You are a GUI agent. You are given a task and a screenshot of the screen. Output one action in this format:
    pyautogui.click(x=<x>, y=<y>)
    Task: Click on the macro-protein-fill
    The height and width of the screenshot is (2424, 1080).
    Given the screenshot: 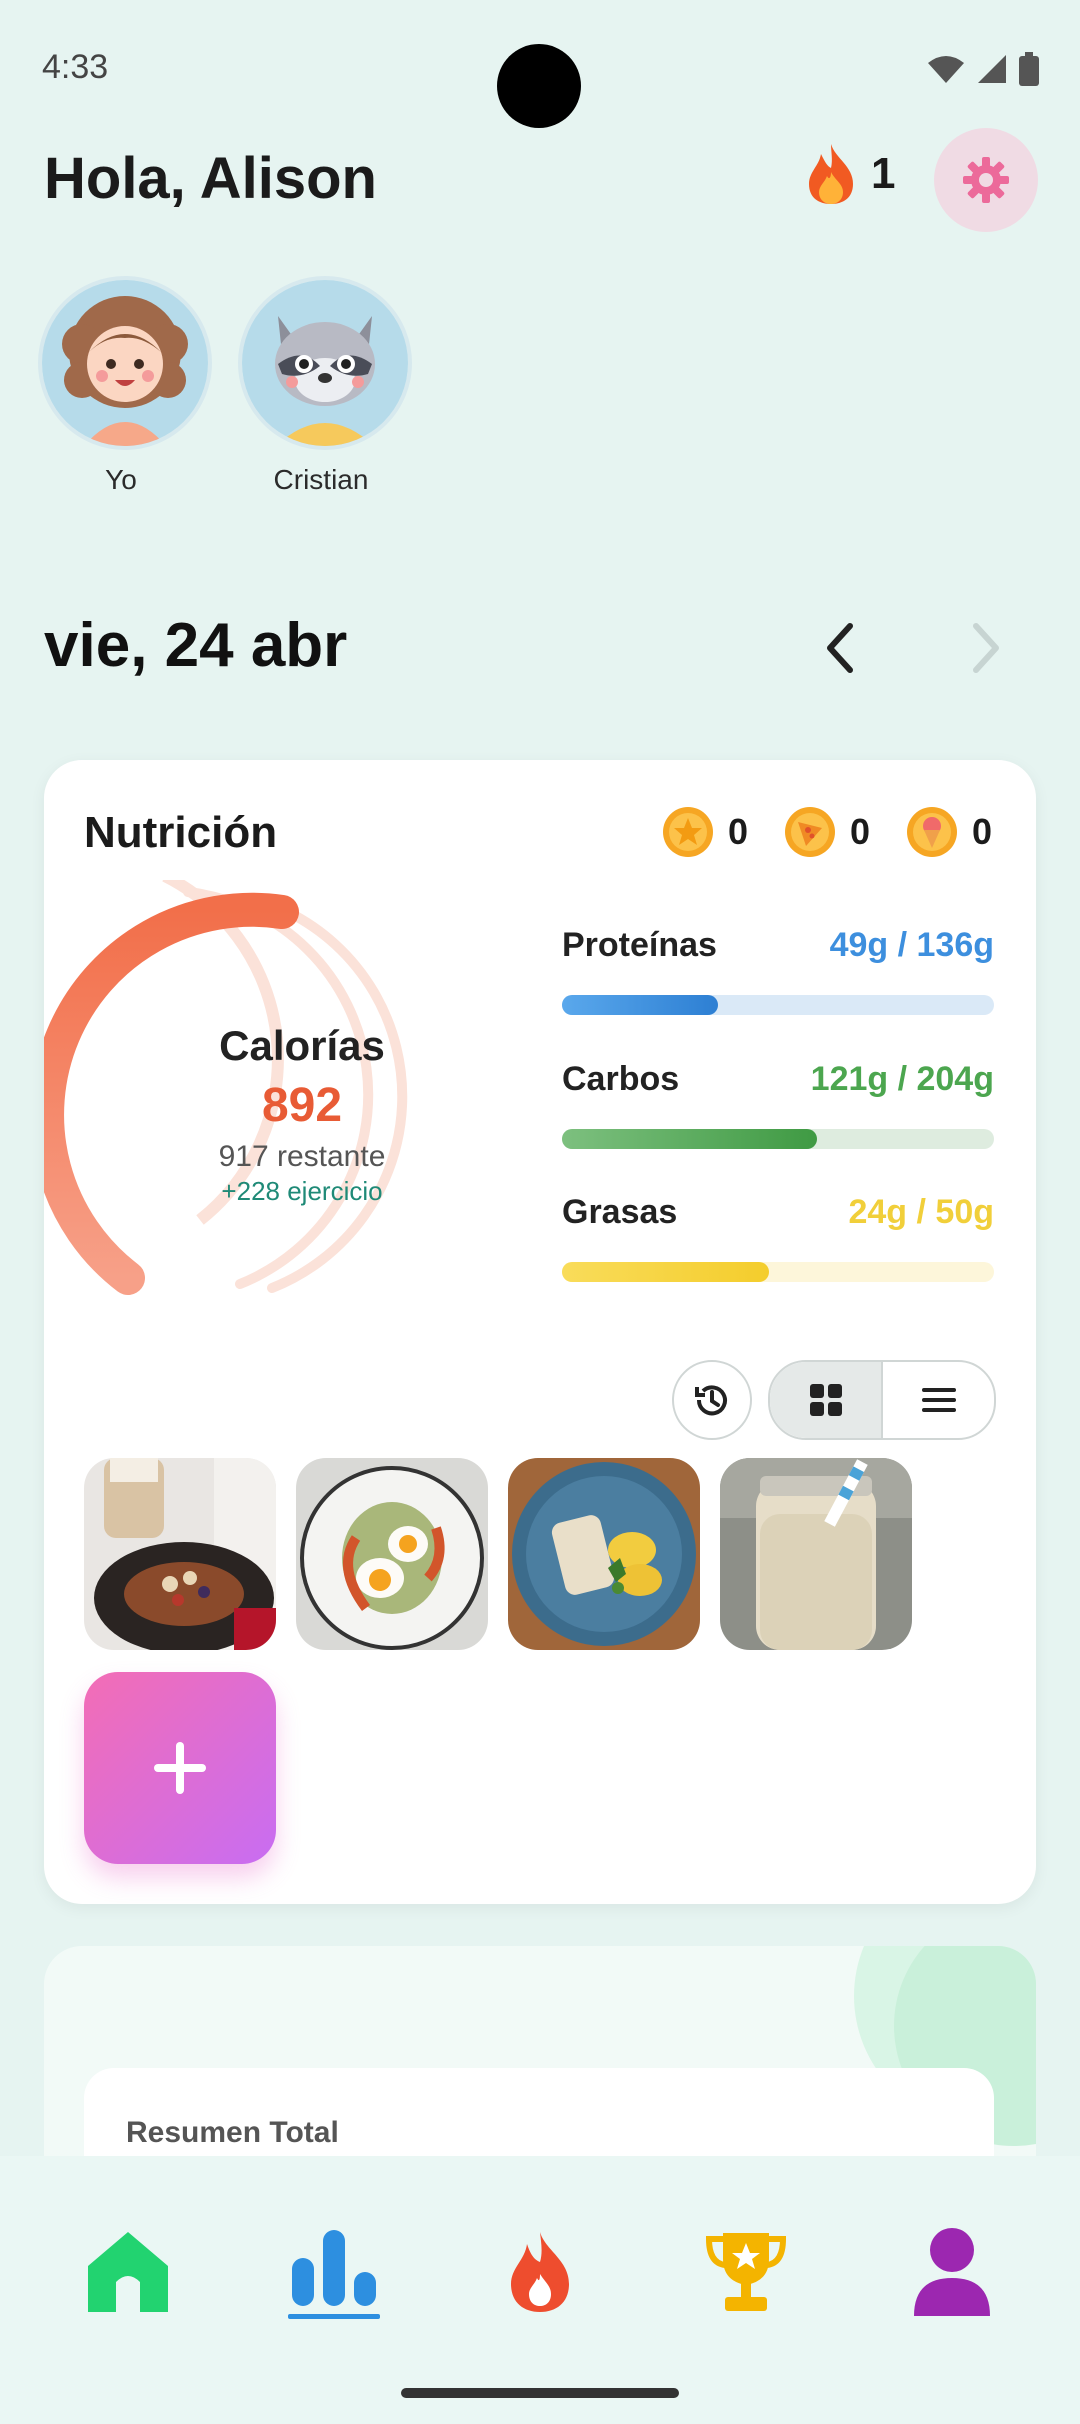 What is the action you would take?
    pyautogui.click(x=640, y=1005)
    